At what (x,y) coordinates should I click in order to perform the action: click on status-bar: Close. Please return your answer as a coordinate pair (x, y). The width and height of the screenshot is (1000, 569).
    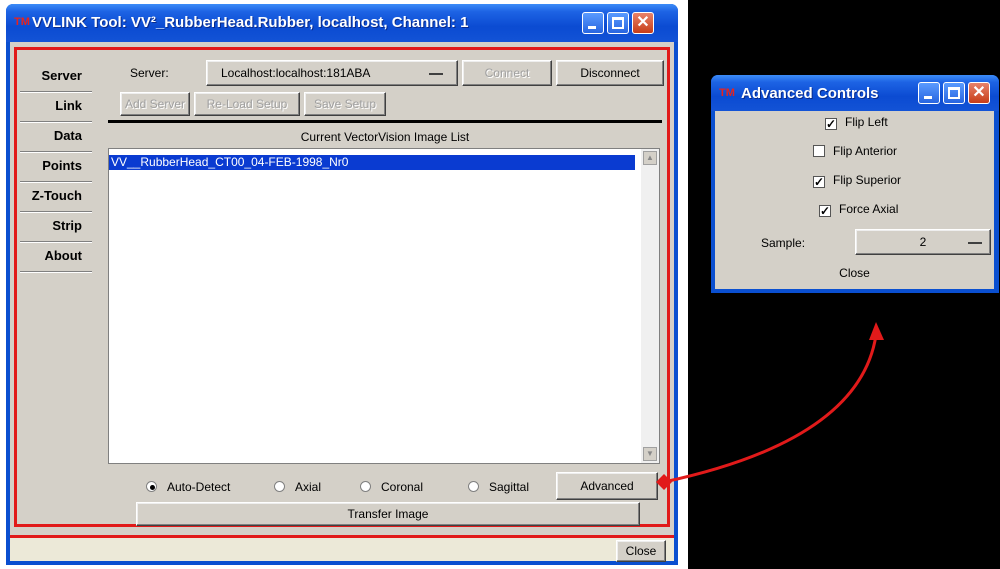
    Looking at the image, I should click on (342, 548).